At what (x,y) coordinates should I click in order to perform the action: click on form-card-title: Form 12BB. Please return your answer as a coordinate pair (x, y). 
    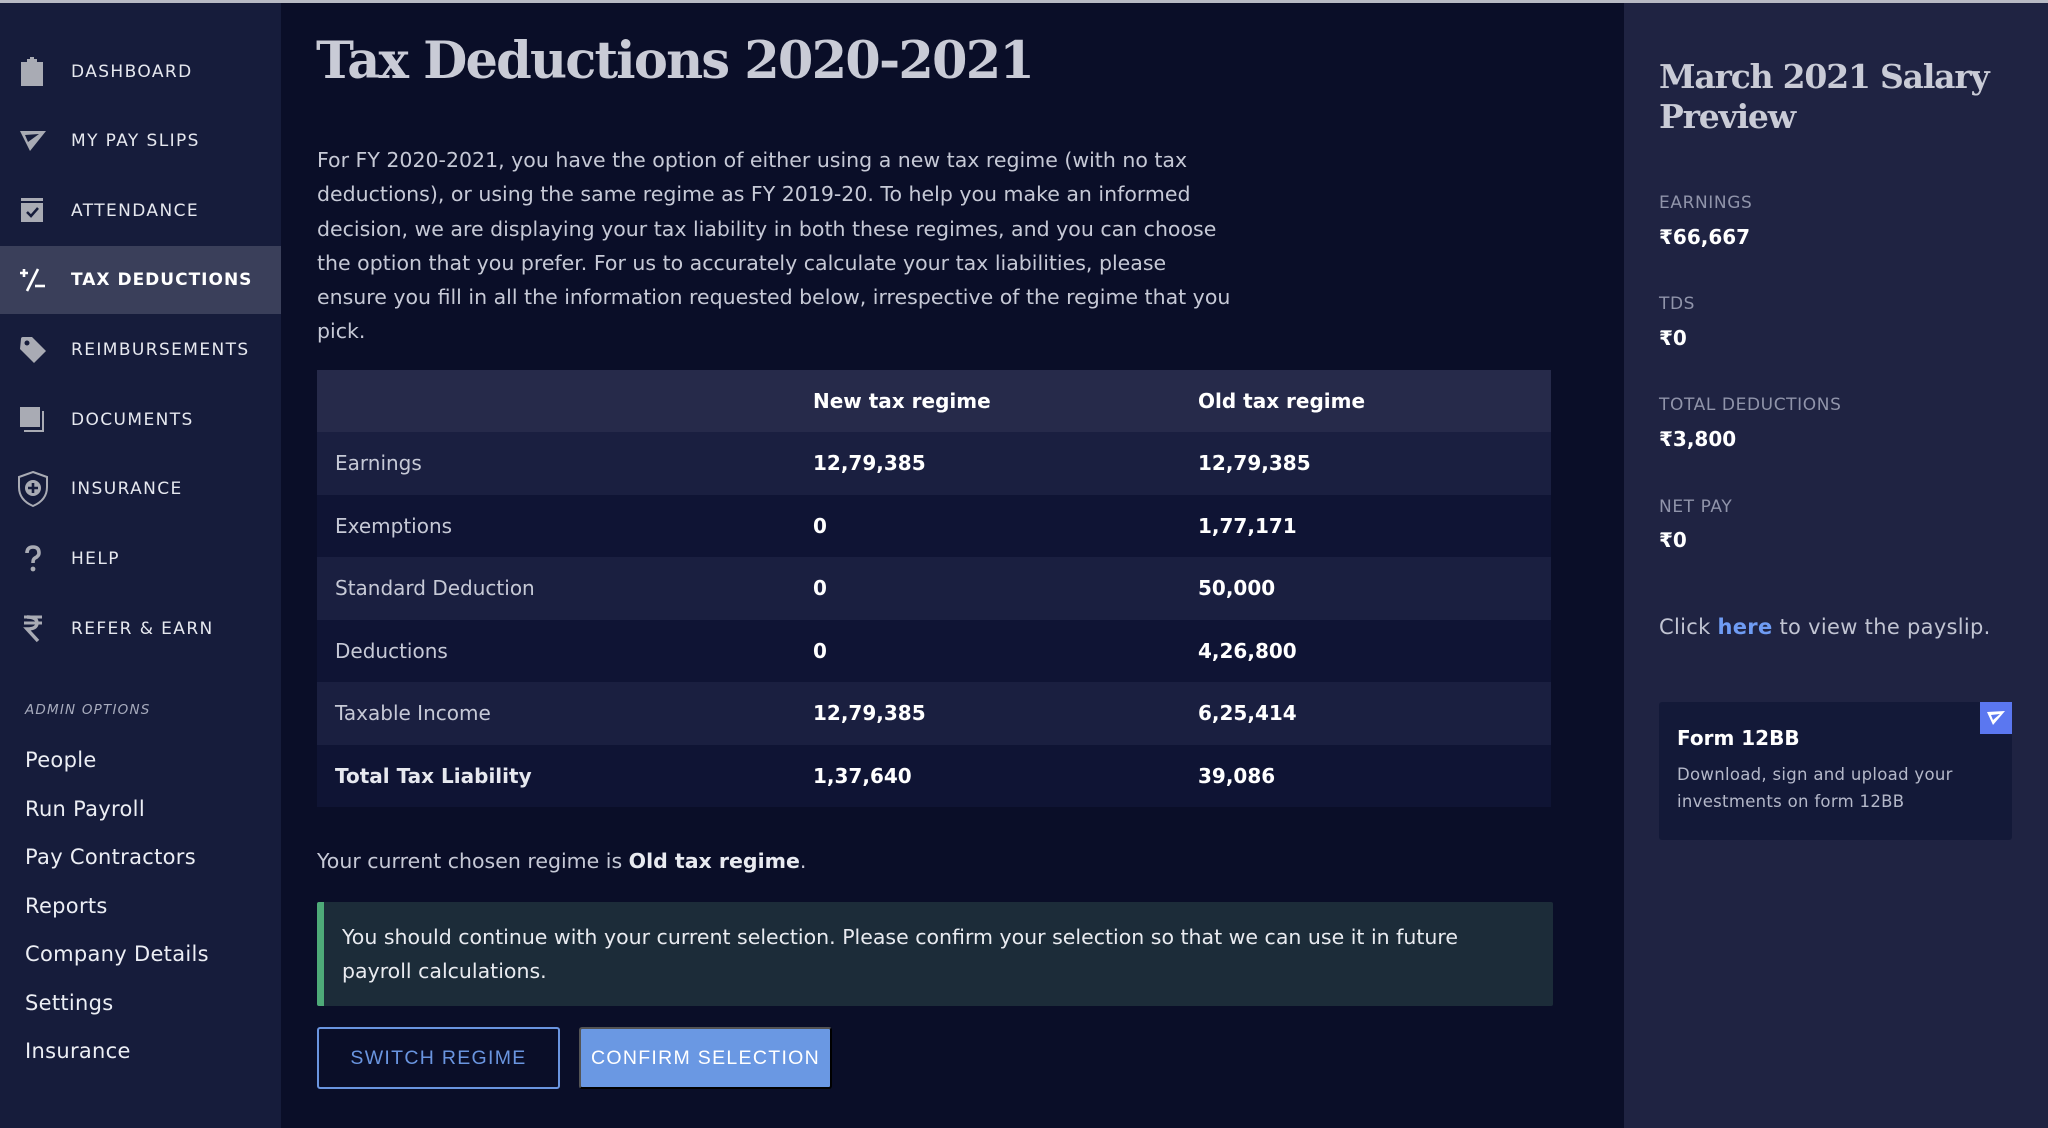
    Looking at the image, I should click on (1738, 738).